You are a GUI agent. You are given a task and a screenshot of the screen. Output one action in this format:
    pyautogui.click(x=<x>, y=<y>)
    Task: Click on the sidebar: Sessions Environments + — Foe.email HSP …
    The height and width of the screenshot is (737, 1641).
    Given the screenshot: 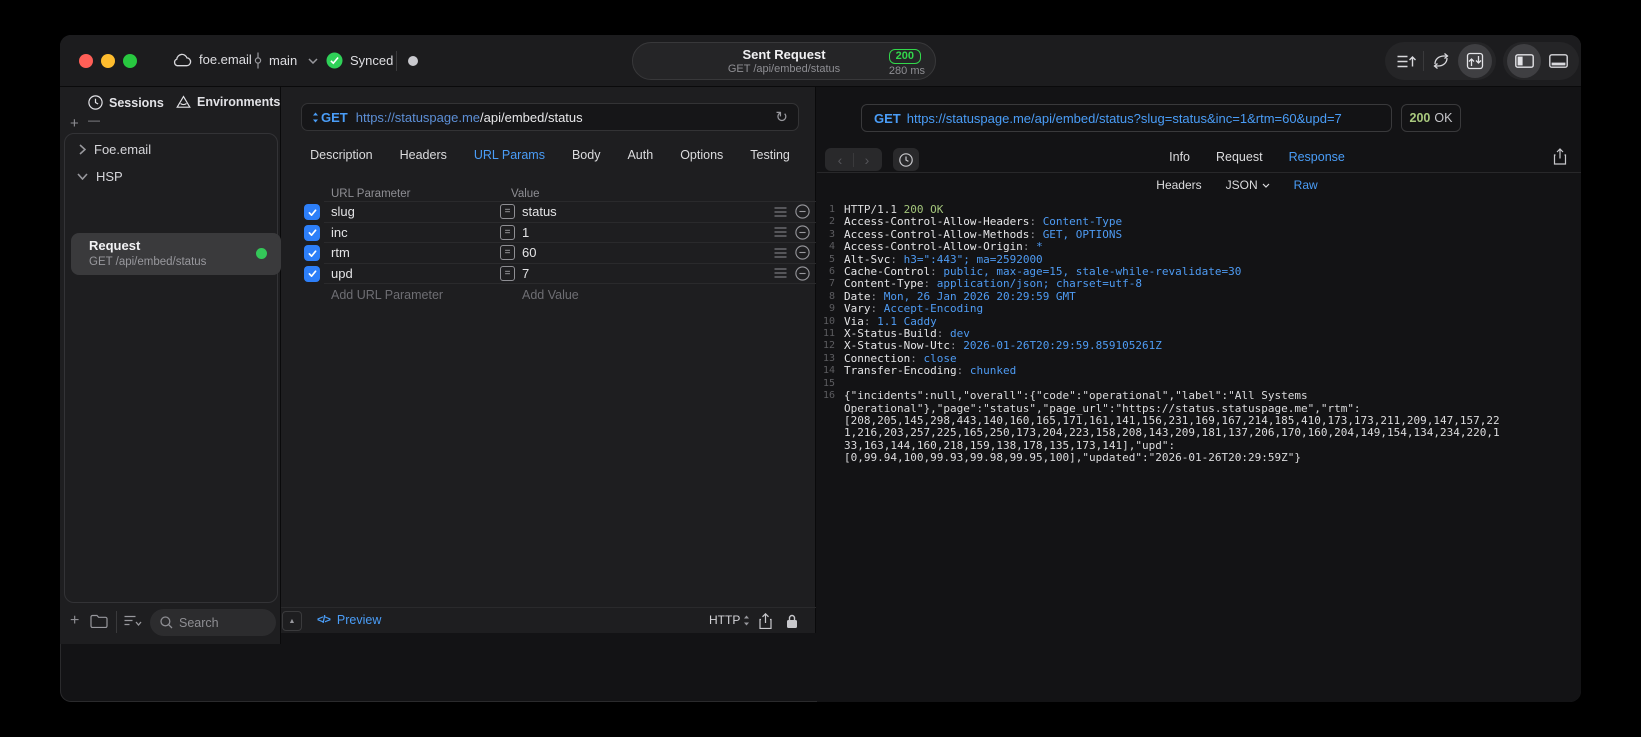 What is the action you would take?
    pyautogui.click(x=170, y=365)
    